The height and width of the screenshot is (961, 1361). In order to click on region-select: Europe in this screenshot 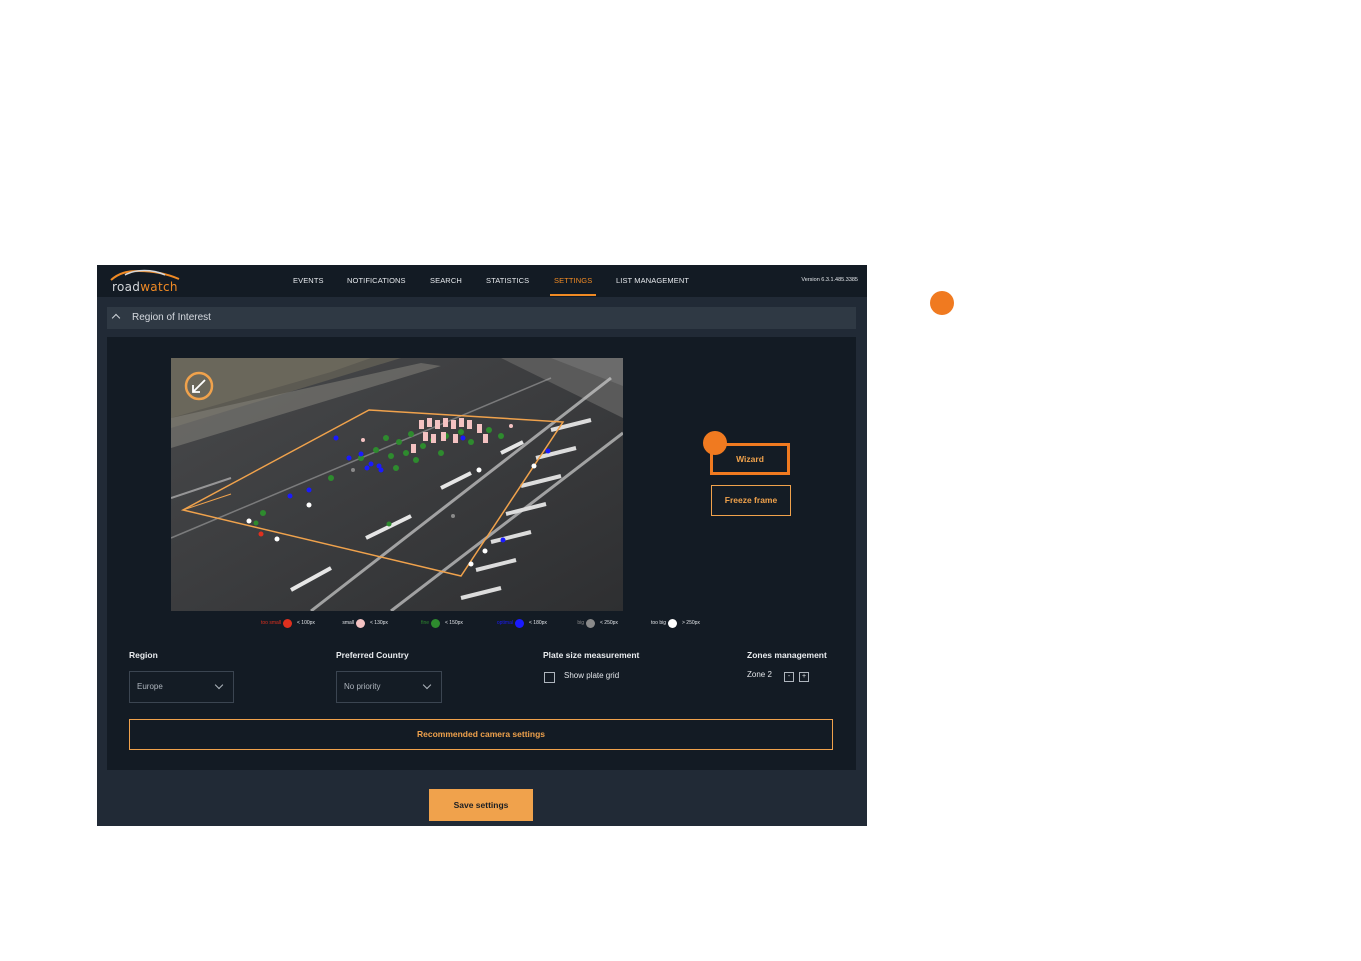, I will do `click(181, 687)`.